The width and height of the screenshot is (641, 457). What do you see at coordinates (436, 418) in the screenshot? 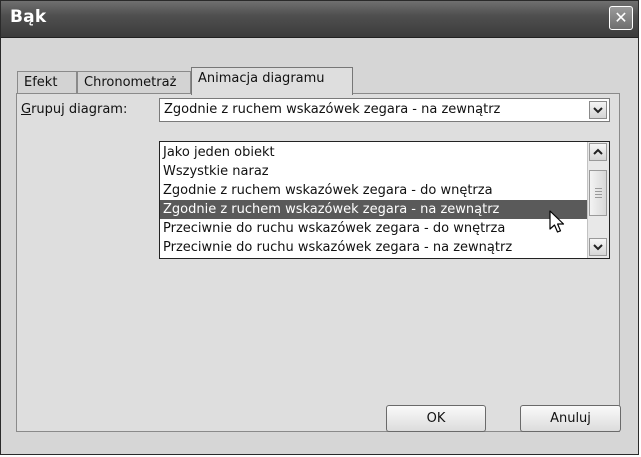
I see `ok-button: OK` at bounding box center [436, 418].